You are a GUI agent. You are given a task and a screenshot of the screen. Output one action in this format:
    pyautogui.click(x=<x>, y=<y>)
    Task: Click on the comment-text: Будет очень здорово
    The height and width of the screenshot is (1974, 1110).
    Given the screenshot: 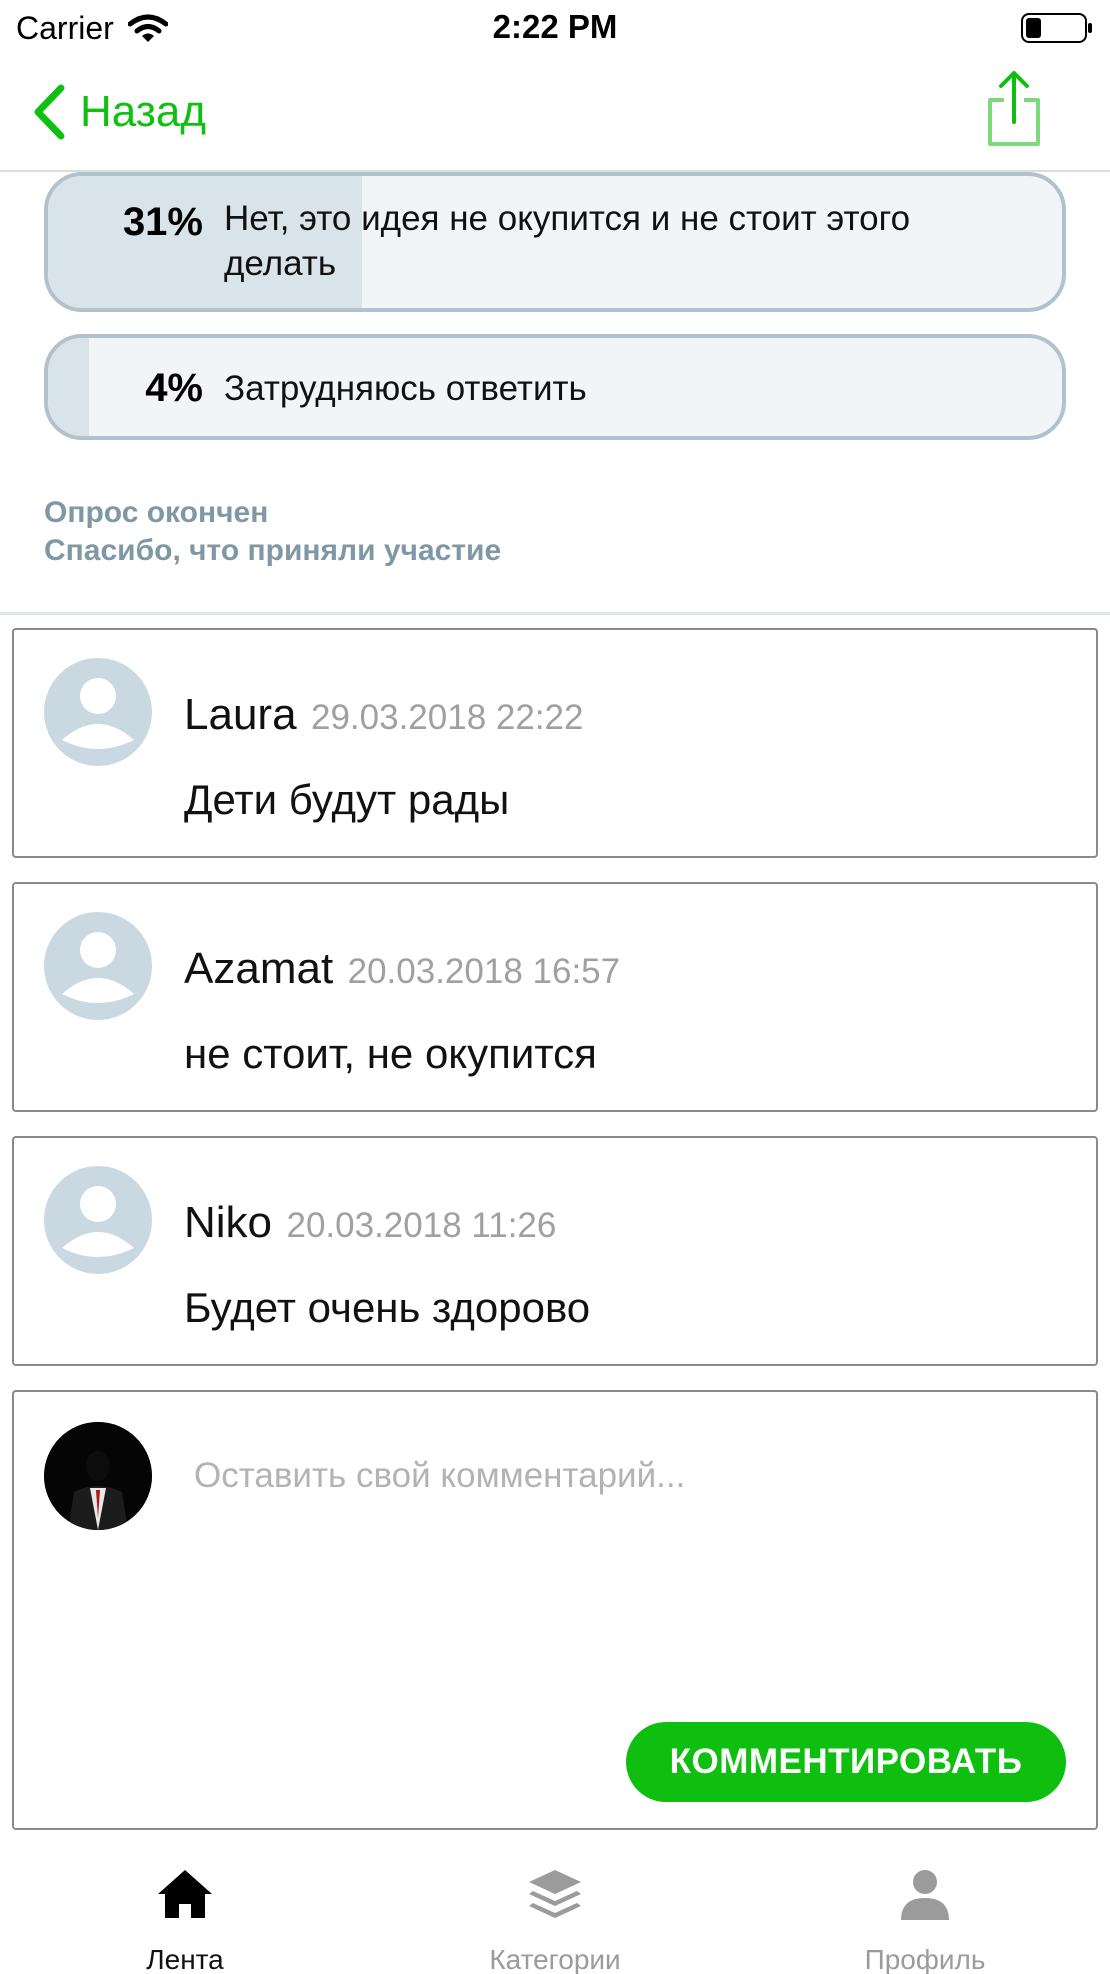 What is the action you would take?
    pyautogui.click(x=387, y=1307)
    